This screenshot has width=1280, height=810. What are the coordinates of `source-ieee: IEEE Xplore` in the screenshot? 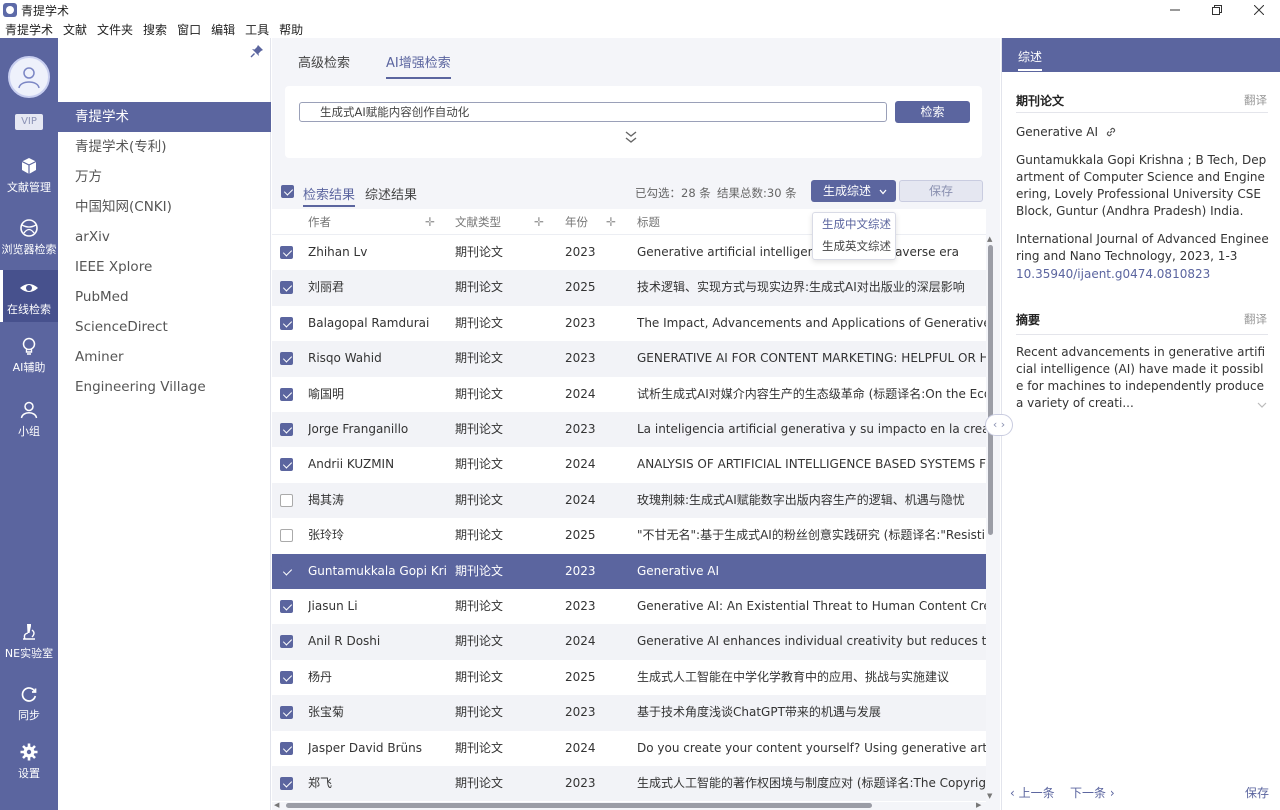 It's located at (164, 267).